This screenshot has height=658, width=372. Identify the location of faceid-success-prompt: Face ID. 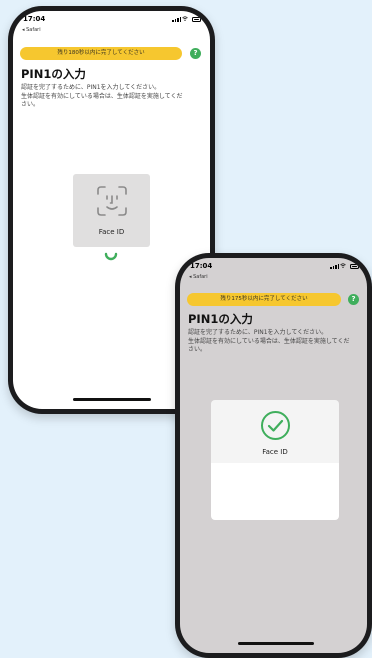
(275, 460).